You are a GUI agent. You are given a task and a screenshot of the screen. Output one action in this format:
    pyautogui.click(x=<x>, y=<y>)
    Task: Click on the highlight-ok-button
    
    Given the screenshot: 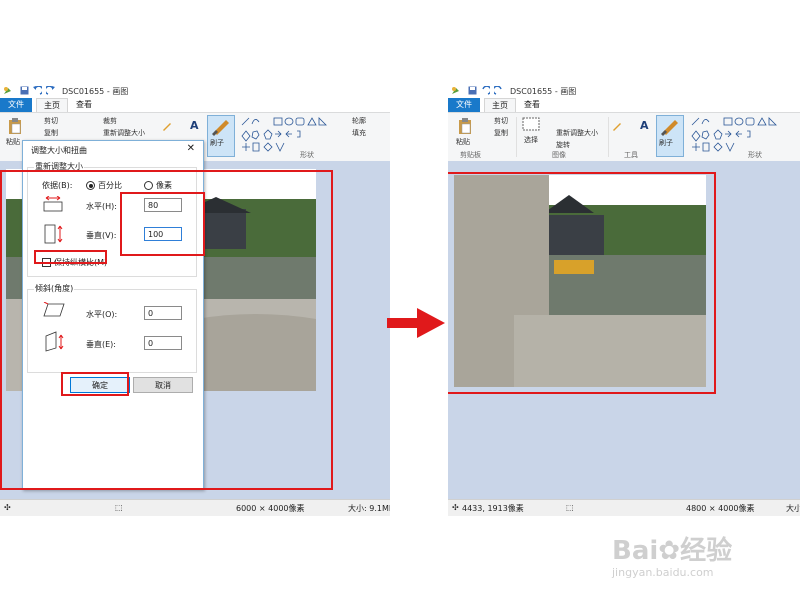 What is the action you would take?
    pyautogui.click(x=95, y=384)
    